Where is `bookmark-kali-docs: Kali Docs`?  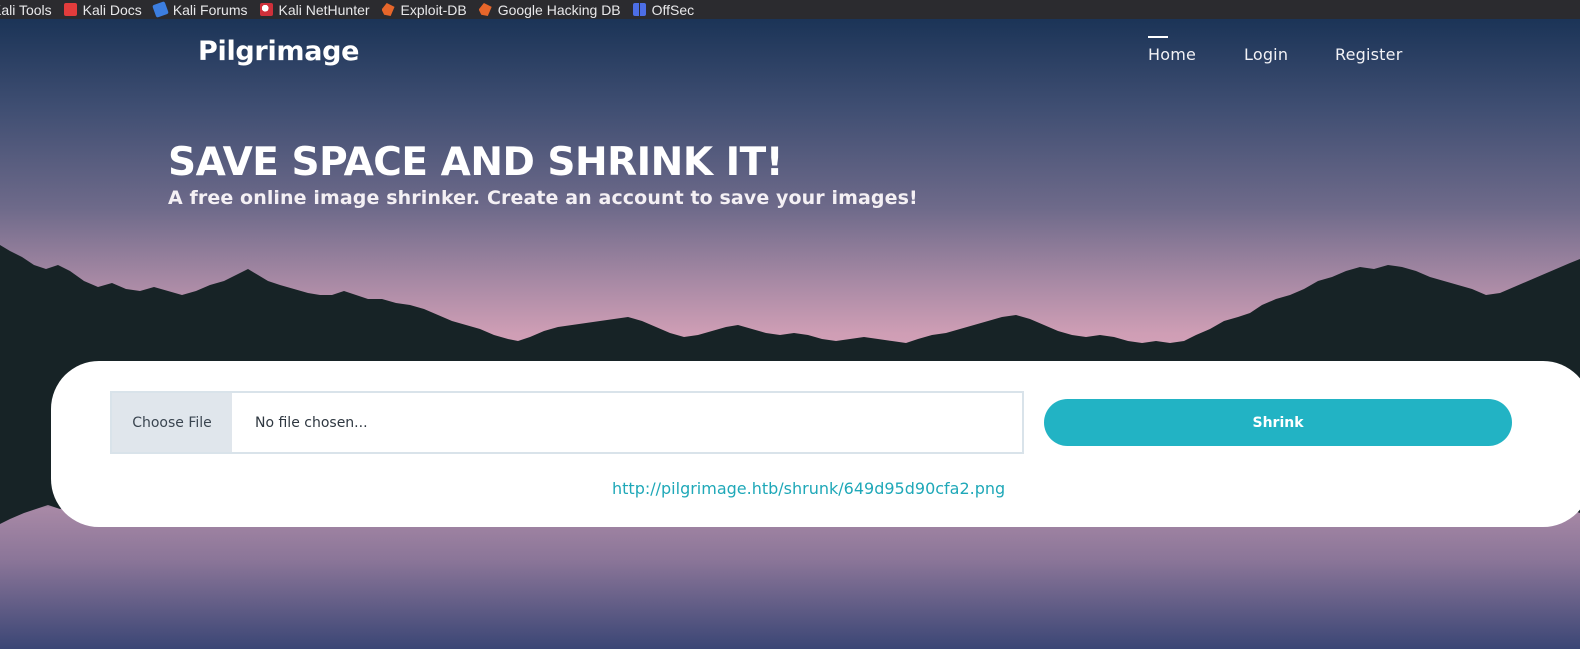 bookmark-kali-docs: Kali Docs is located at coordinates (102, 9).